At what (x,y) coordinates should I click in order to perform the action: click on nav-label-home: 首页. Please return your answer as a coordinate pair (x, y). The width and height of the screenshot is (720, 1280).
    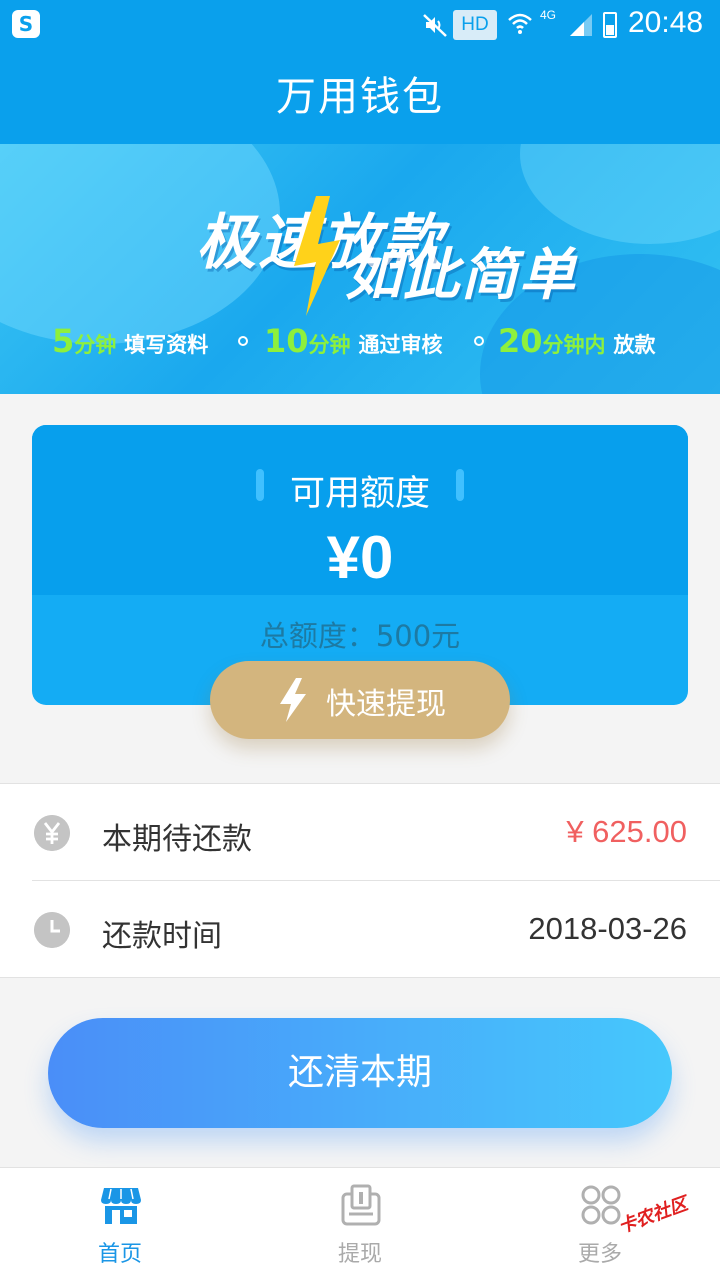
    Looking at the image, I should click on (119, 1254).